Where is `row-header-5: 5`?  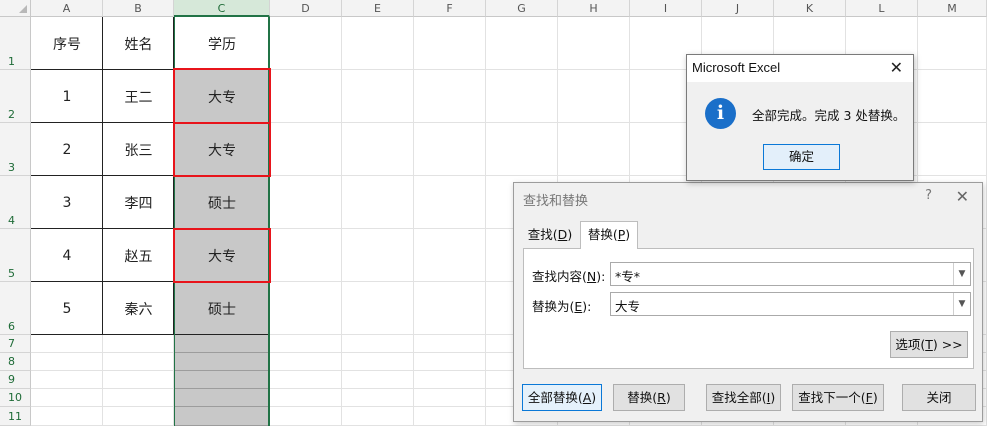 row-header-5: 5 is located at coordinates (15, 255).